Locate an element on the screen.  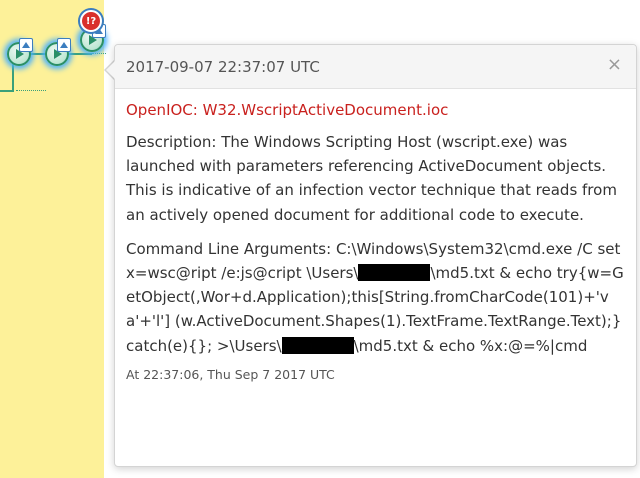
ioc-name: OpenIOC: W32.WscriptActiveDocument.ioc is located at coordinates (287, 110).